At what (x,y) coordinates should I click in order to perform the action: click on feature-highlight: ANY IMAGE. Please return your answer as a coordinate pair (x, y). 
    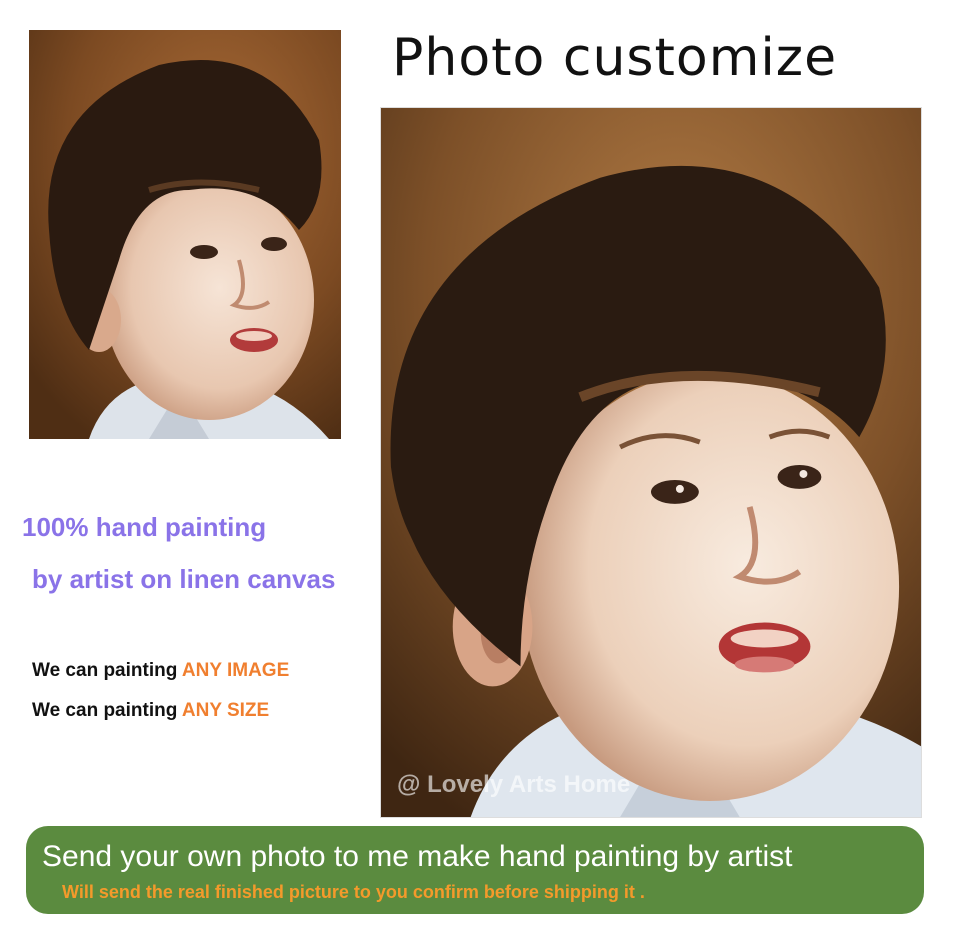
    Looking at the image, I should click on (235, 670).